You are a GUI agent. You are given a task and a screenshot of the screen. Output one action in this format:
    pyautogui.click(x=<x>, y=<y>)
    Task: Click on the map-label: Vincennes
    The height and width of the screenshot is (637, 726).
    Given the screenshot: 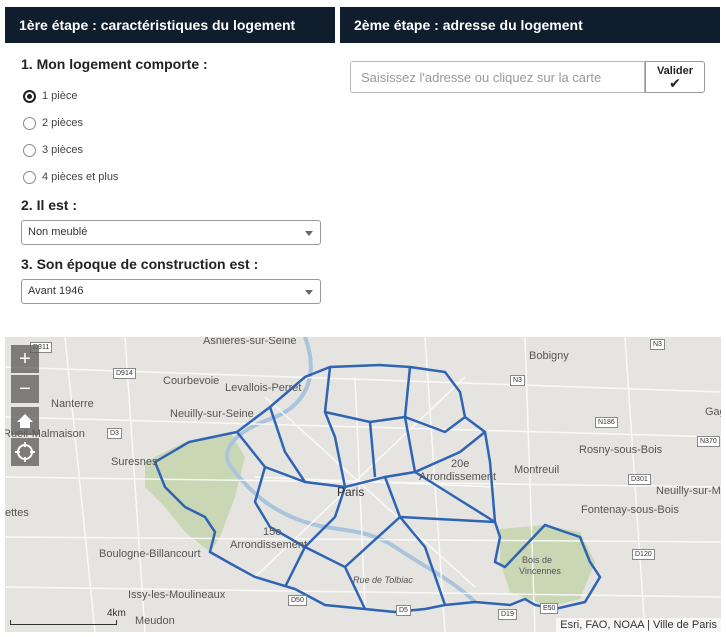 What is the action you would take?
    pyautogui.click(x=540, y=571)
    